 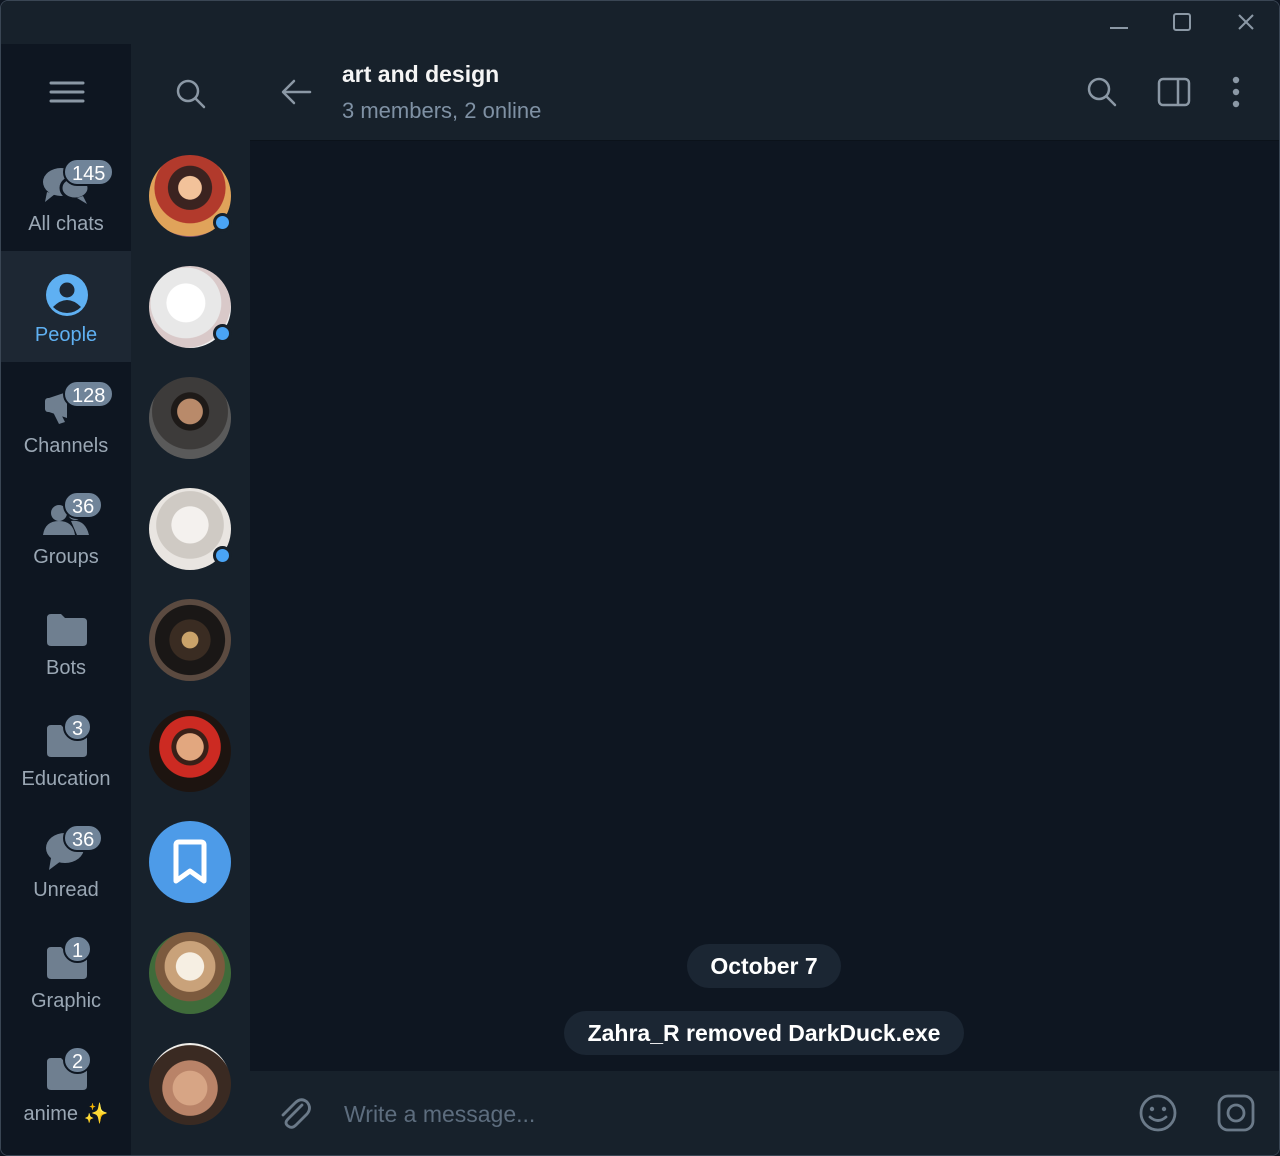 What do you see at coordinates (66, 750) in the screenshot?
I see `folder-education: 3 Education` at bounding box center [66, 750].